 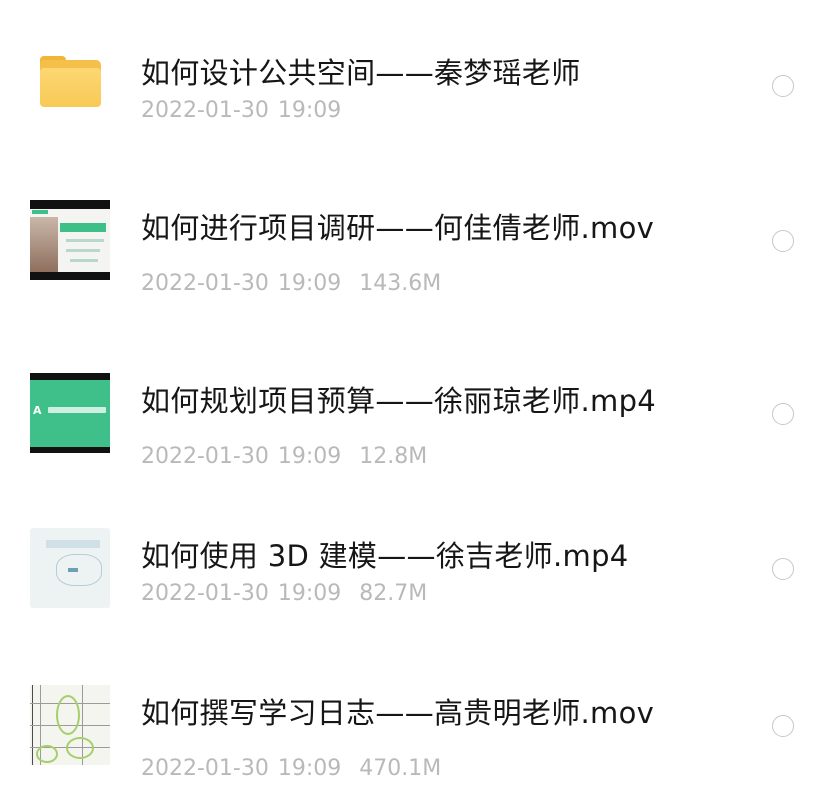 I want to click on file-size: 82.7M, so click(x=393, y=593).